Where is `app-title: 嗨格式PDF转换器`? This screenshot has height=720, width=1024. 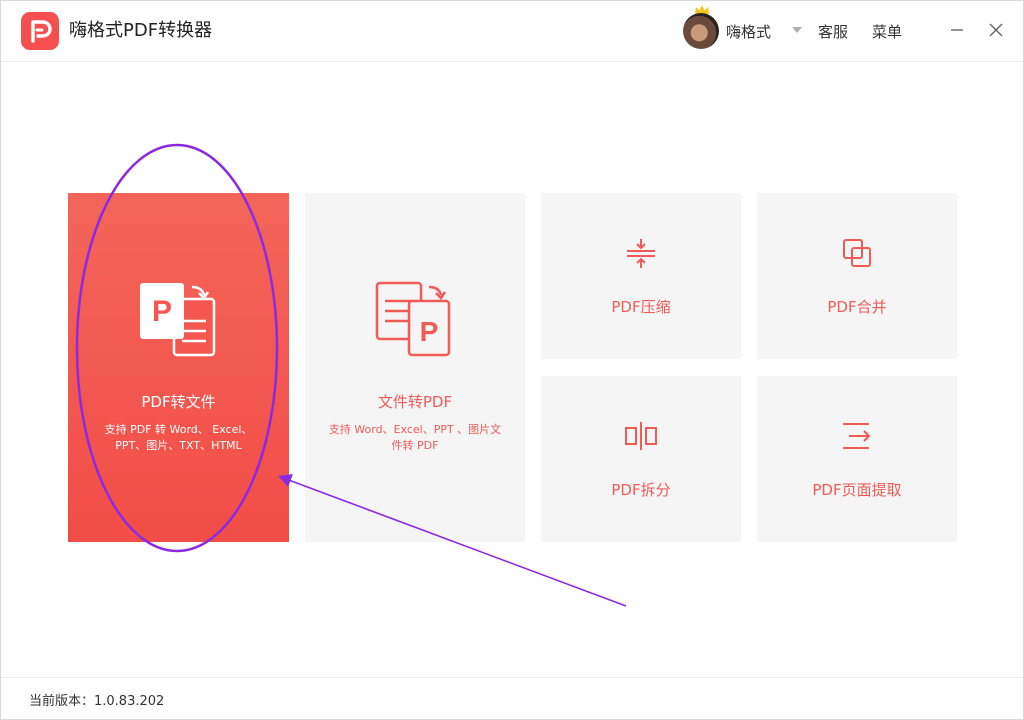
app-title: 嗨格式PDF转换器 is located at coordinates (141, 30).